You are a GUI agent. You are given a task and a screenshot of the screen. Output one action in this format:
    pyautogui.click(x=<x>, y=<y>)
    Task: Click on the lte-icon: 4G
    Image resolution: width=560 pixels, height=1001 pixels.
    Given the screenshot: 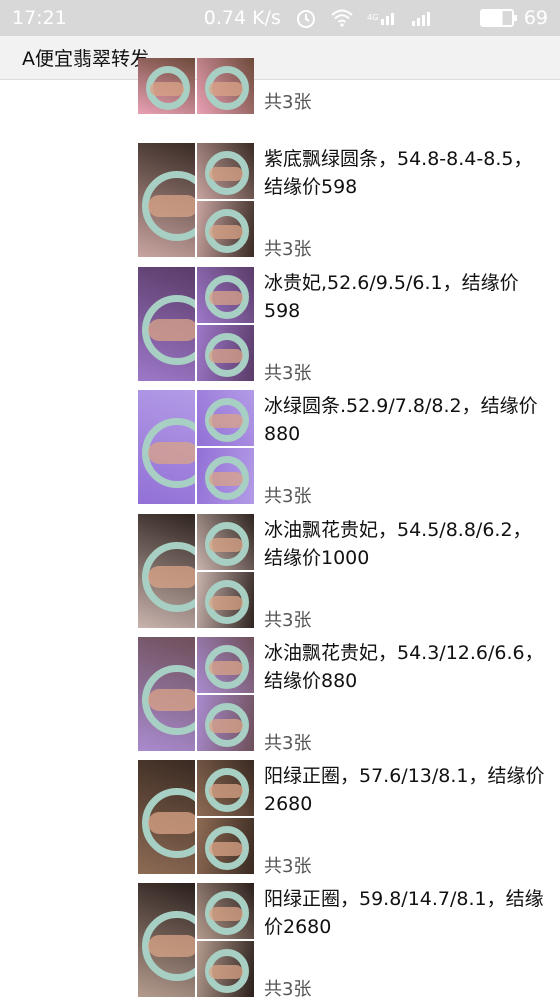 What is the action you would take?
    pyautogui.click(x=382, y=18)
    